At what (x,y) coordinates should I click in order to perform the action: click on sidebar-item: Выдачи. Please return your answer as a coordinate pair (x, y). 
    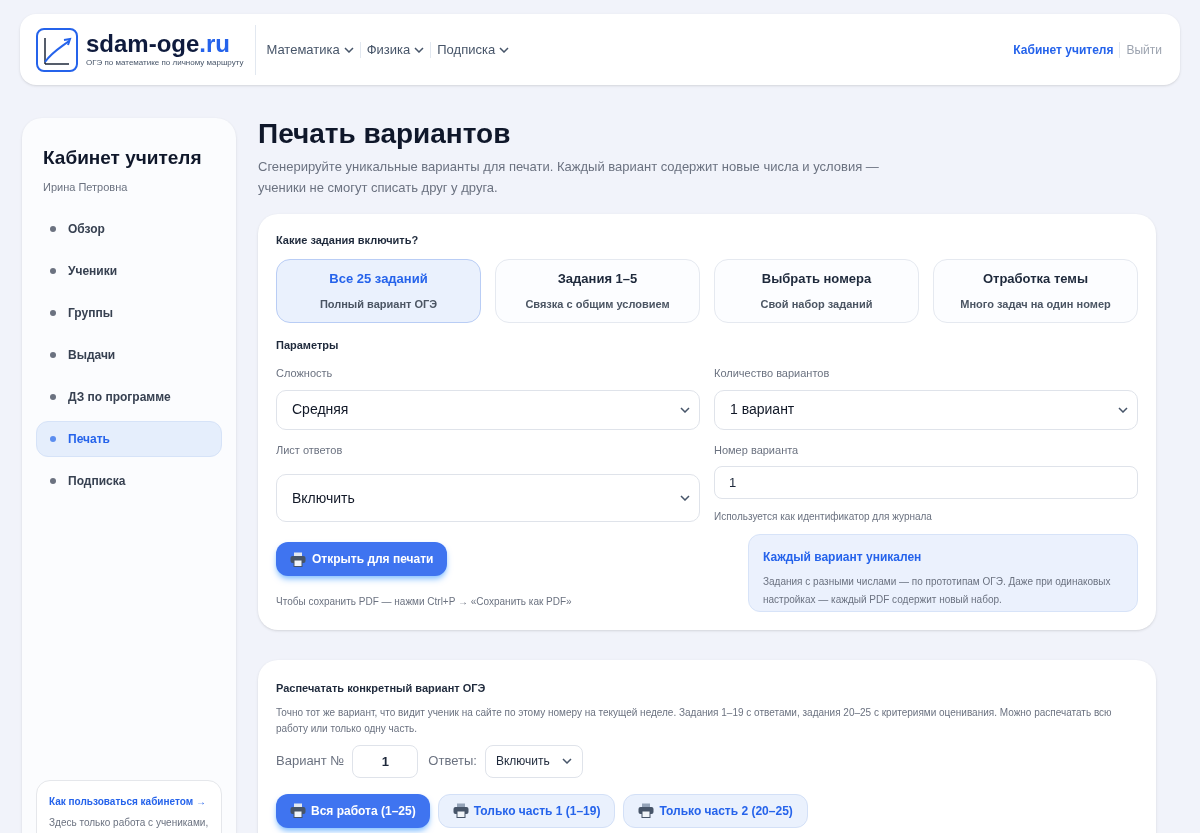
    Looking at the image, I should click on (129, 355).